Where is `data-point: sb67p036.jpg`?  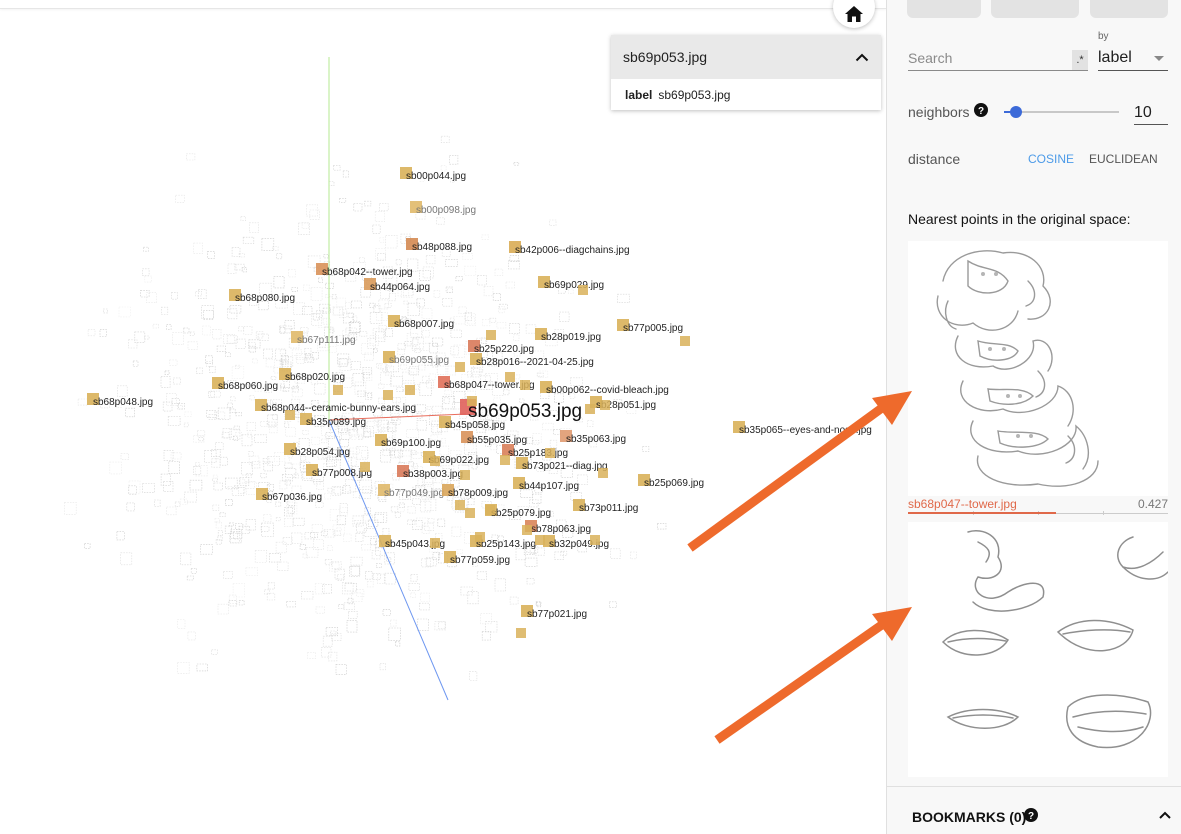
data-point: sb67p036.jpg is located at coordinates (289, 495).